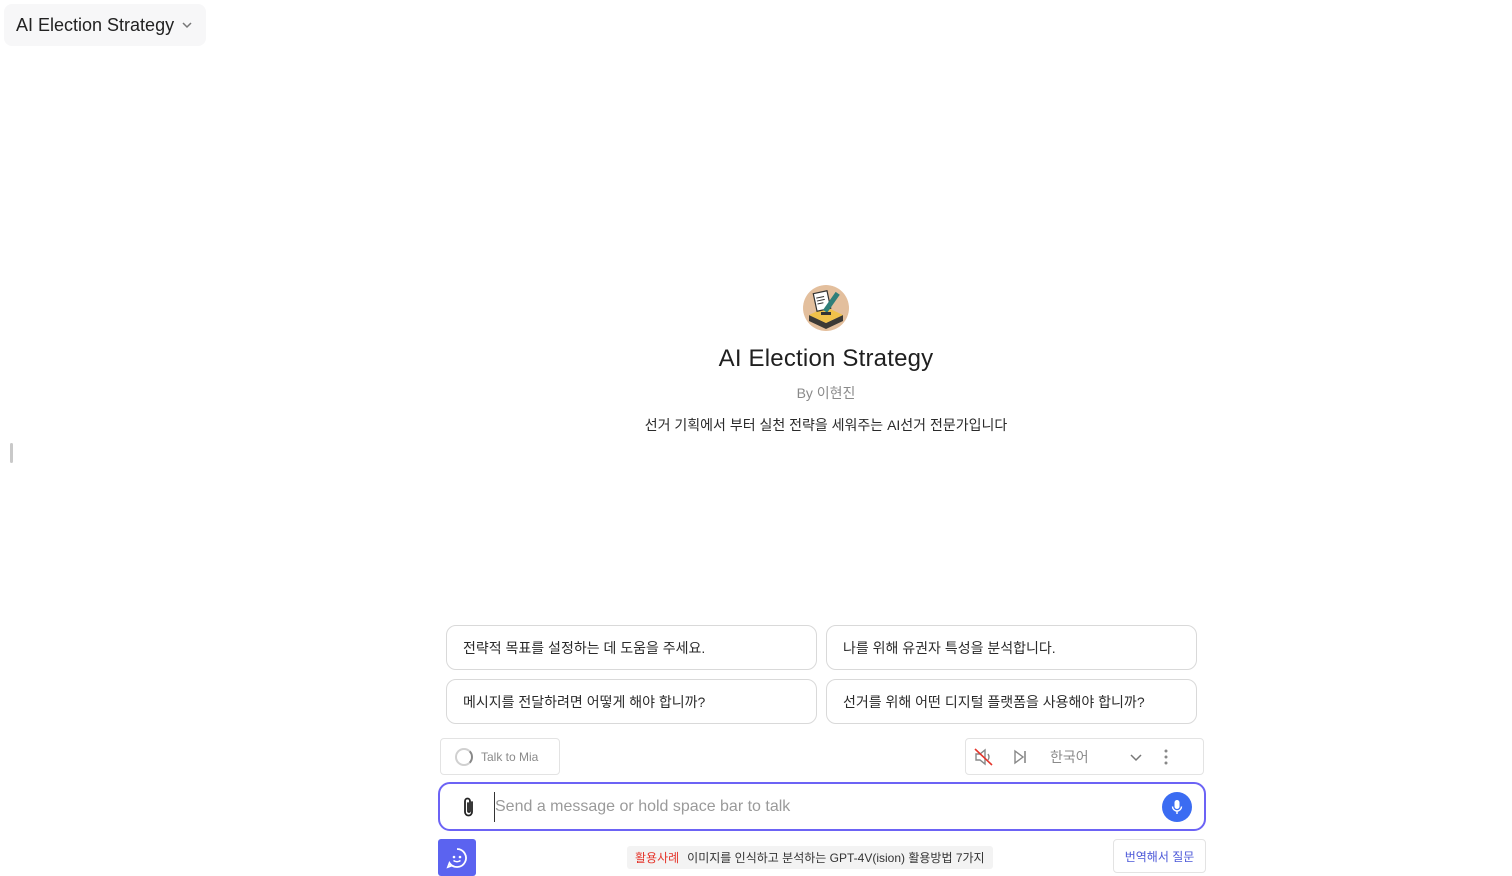 The image size is (1512, 876). What do you see at coordinates (1177, 806) in the screenshot?
I see `microphone-icon` at bounding box center [1177, 806].